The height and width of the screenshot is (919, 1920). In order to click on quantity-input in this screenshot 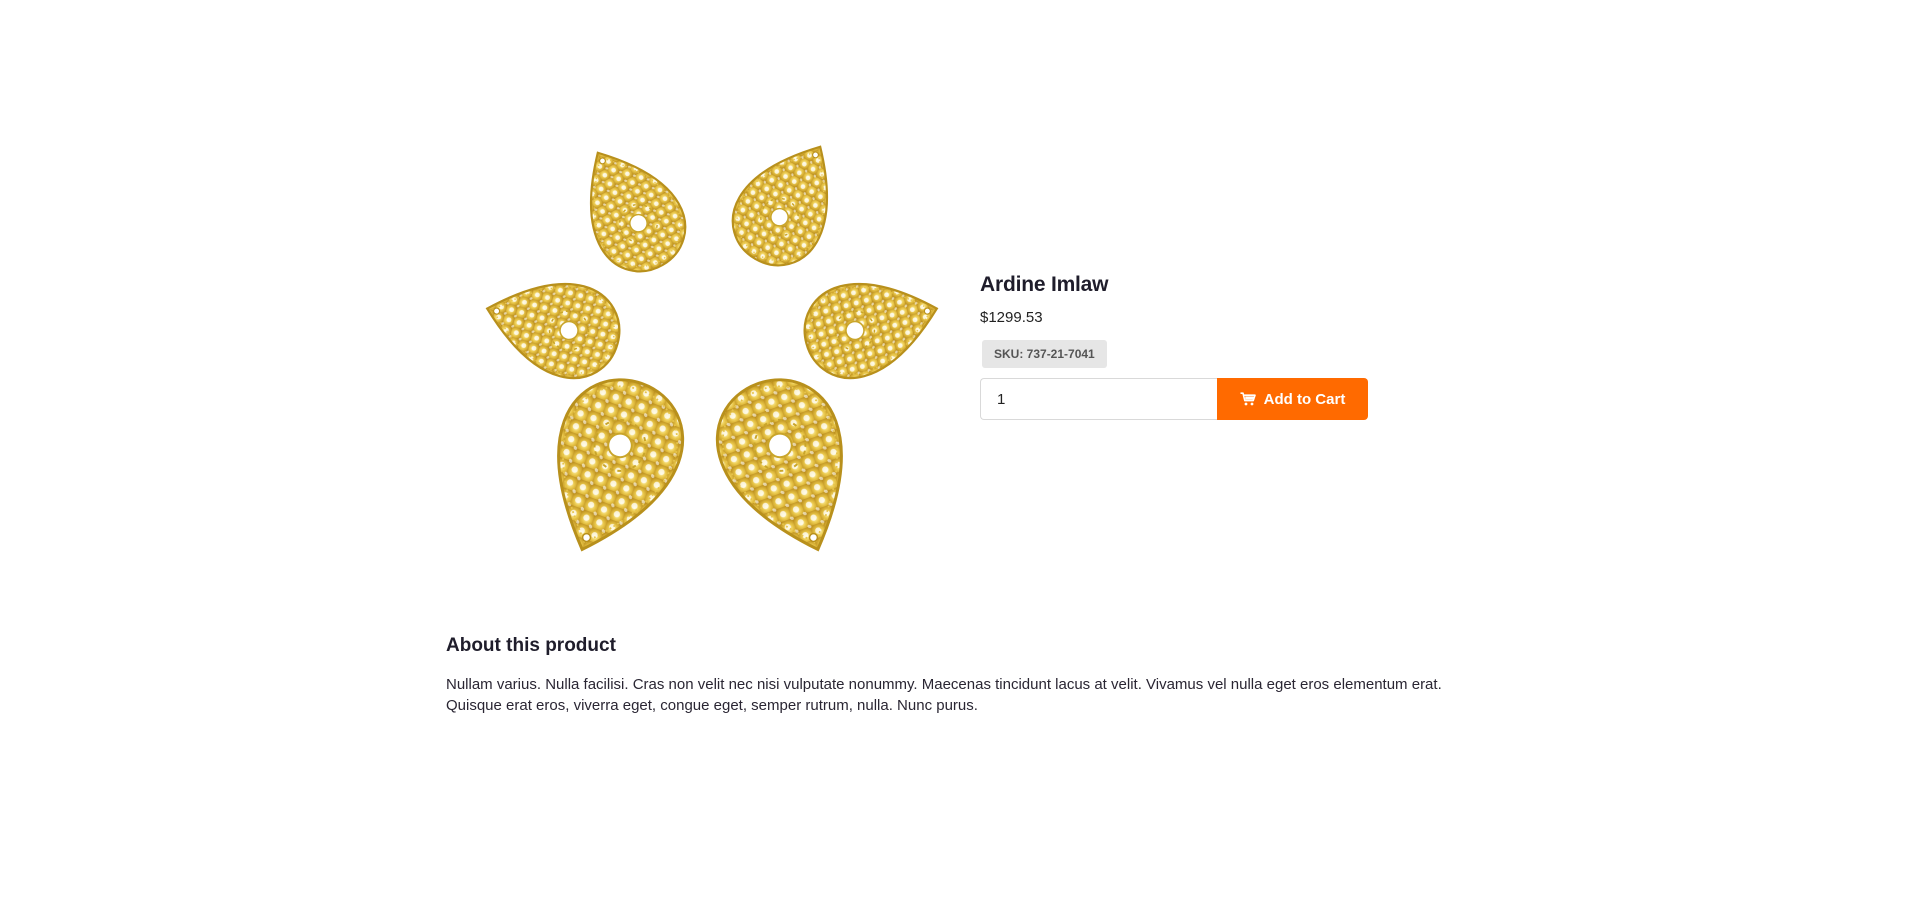, I will do `click(1098, 399)`.